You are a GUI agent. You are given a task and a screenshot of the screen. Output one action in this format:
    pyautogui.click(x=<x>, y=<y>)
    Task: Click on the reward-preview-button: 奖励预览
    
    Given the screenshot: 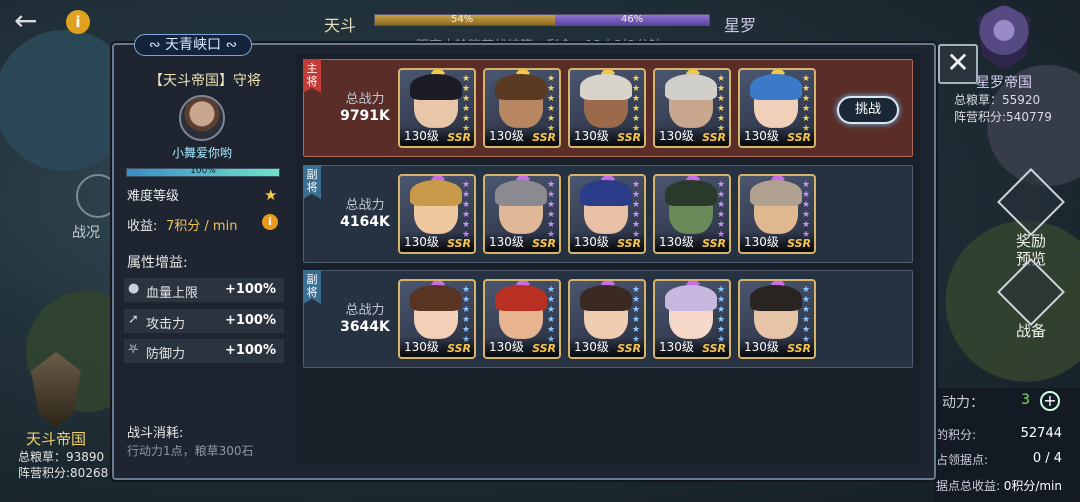 What is the action you would take?
    pyautogui.click(x=1031, y=218)
    